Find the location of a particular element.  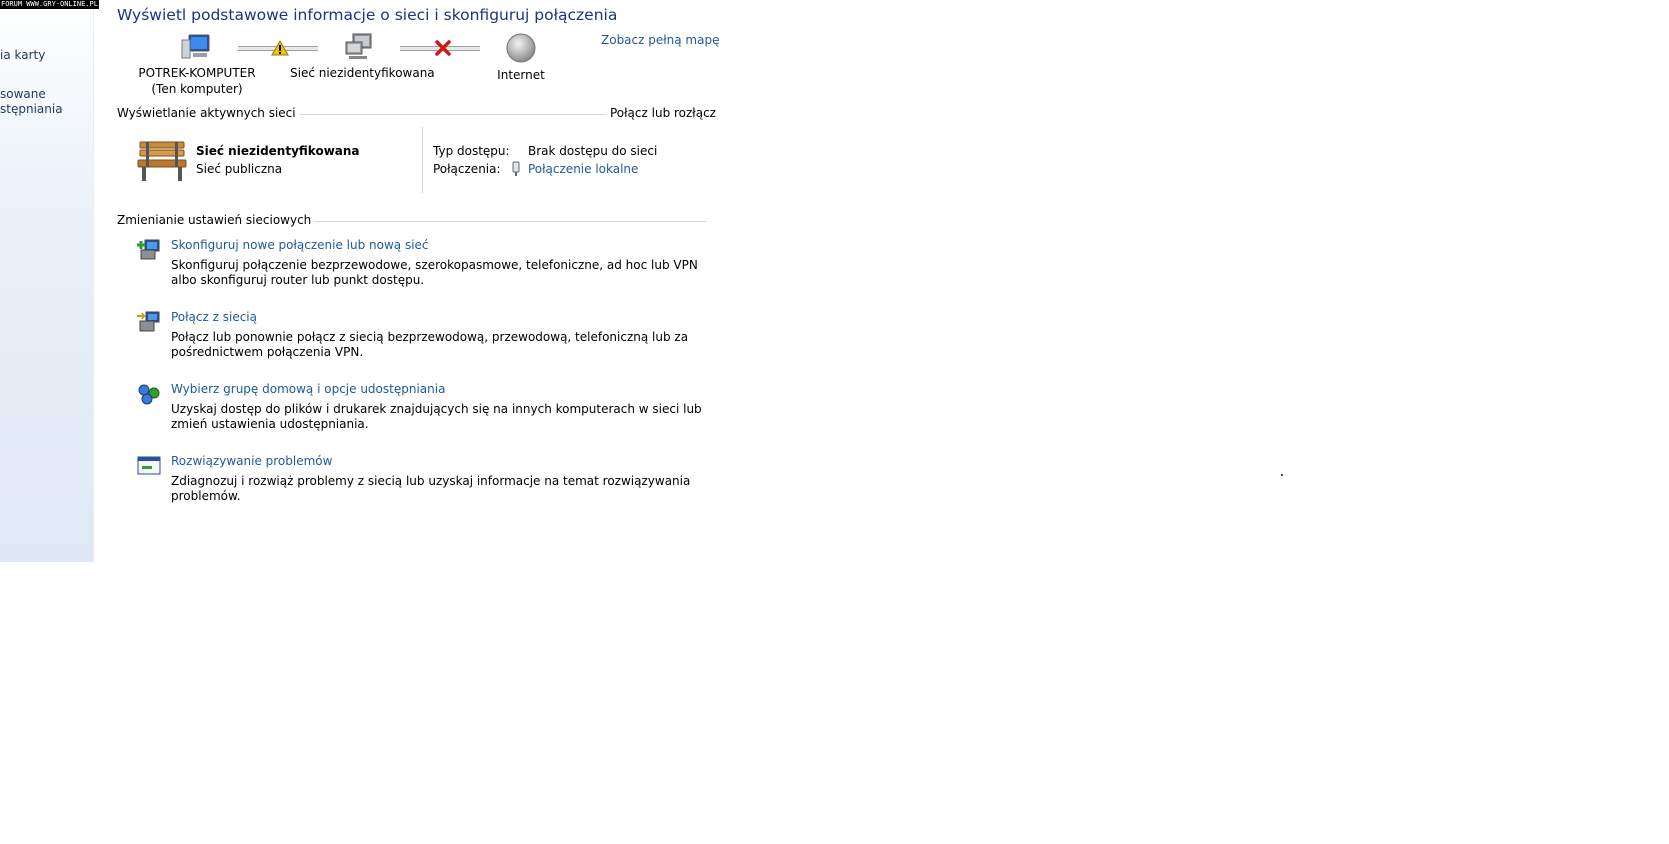

active-network-title: Sieć niezidentyfikowana is located at coordinates (278, 151).